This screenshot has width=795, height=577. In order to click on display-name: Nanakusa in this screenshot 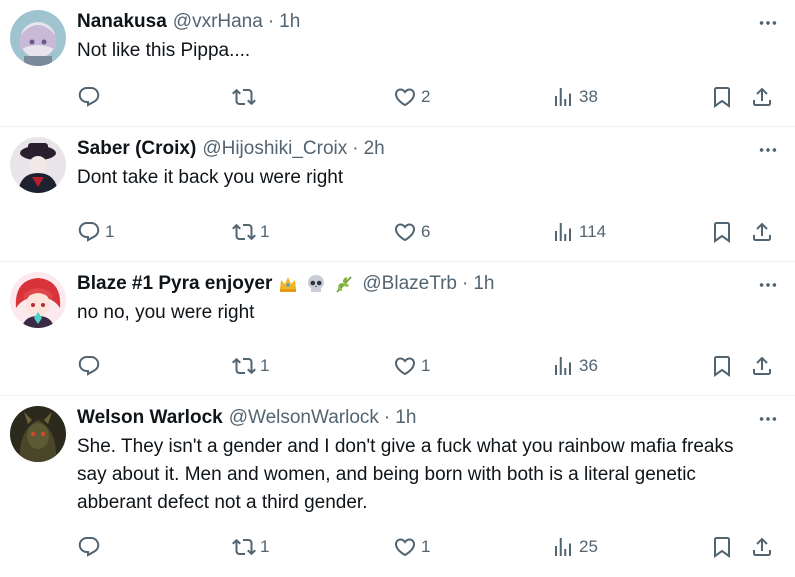, I will do `click(122, 22)`.